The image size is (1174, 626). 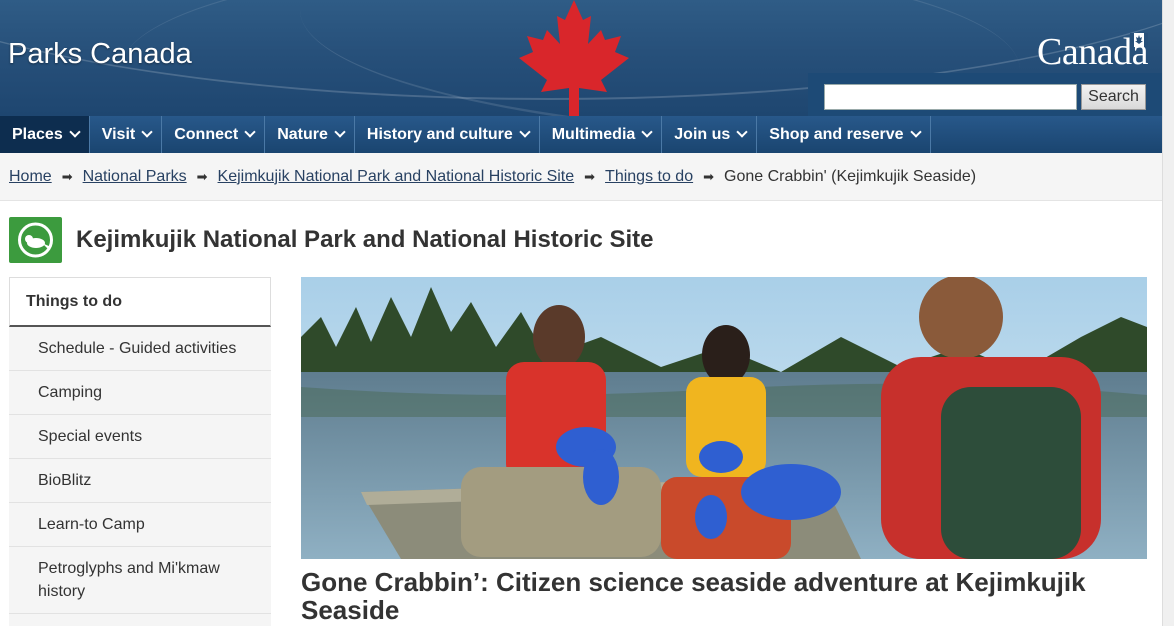 What do you see at coordinates (702, 134) in the screenshot?
I see `nav-item-label: Join us` at bounding box center [702, 134].